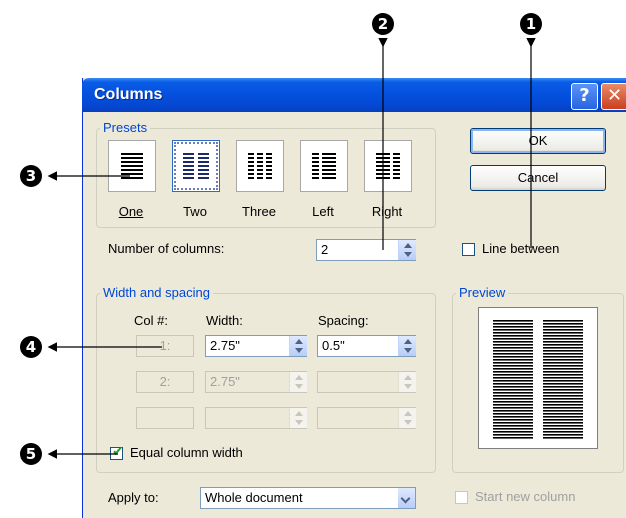 The width and height of the screenshot is (626, 518). What do you see at coordinates (195, 211) in the screenshot?
I see `preset-two-label: Two` at bounding box center [195, 211].